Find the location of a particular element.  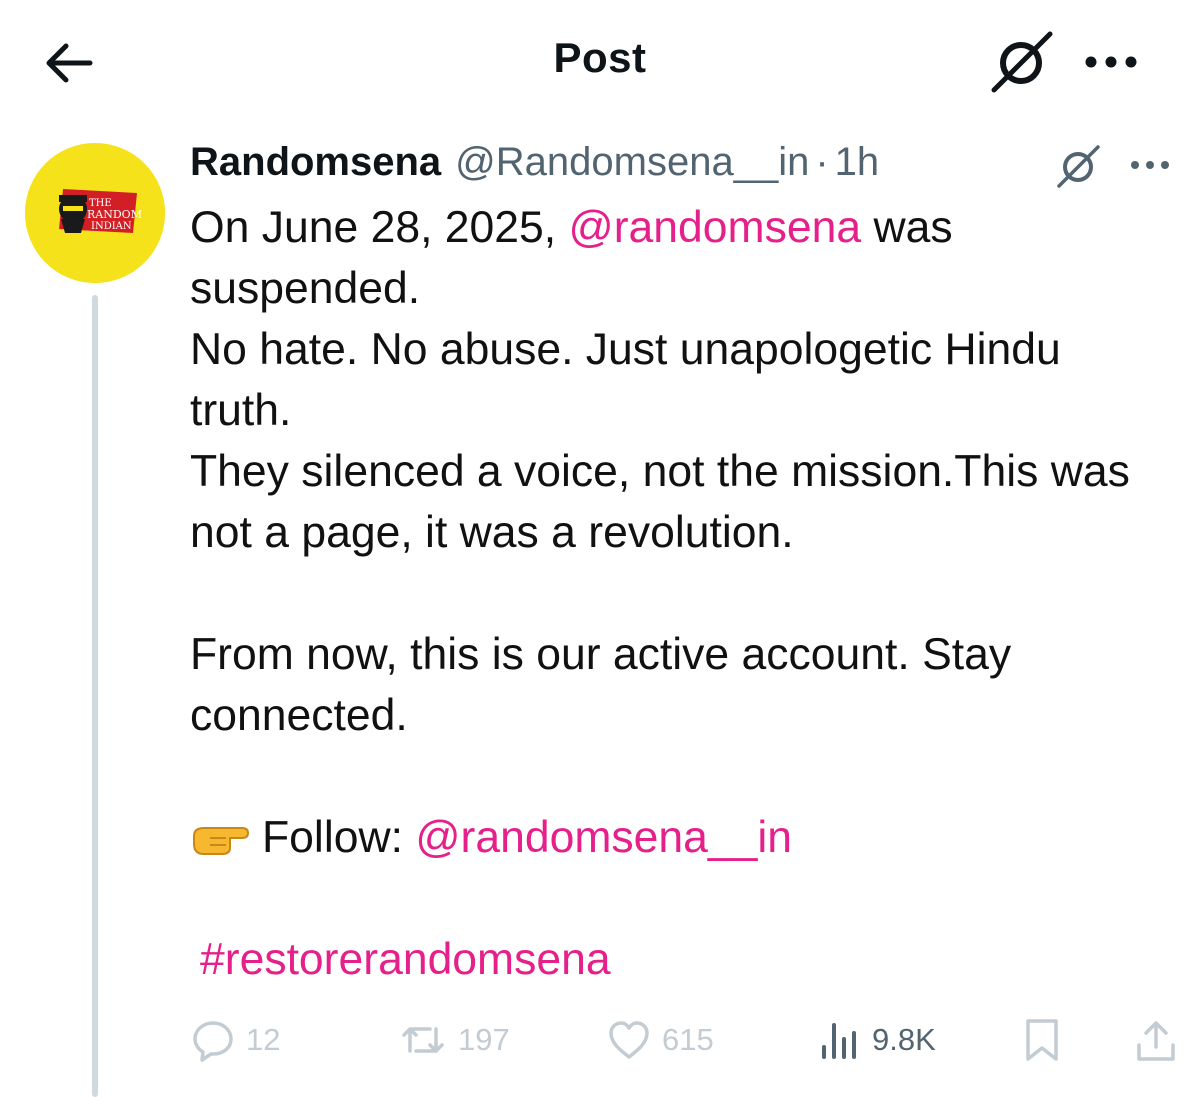

top-bar: Post is located at coordinates (600, 60).